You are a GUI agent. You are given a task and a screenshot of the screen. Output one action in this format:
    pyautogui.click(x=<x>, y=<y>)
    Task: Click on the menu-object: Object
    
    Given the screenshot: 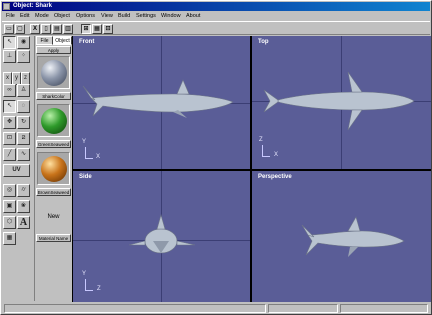 What is the action you would take?
    pyautogui.click(x=62, y=16)
    